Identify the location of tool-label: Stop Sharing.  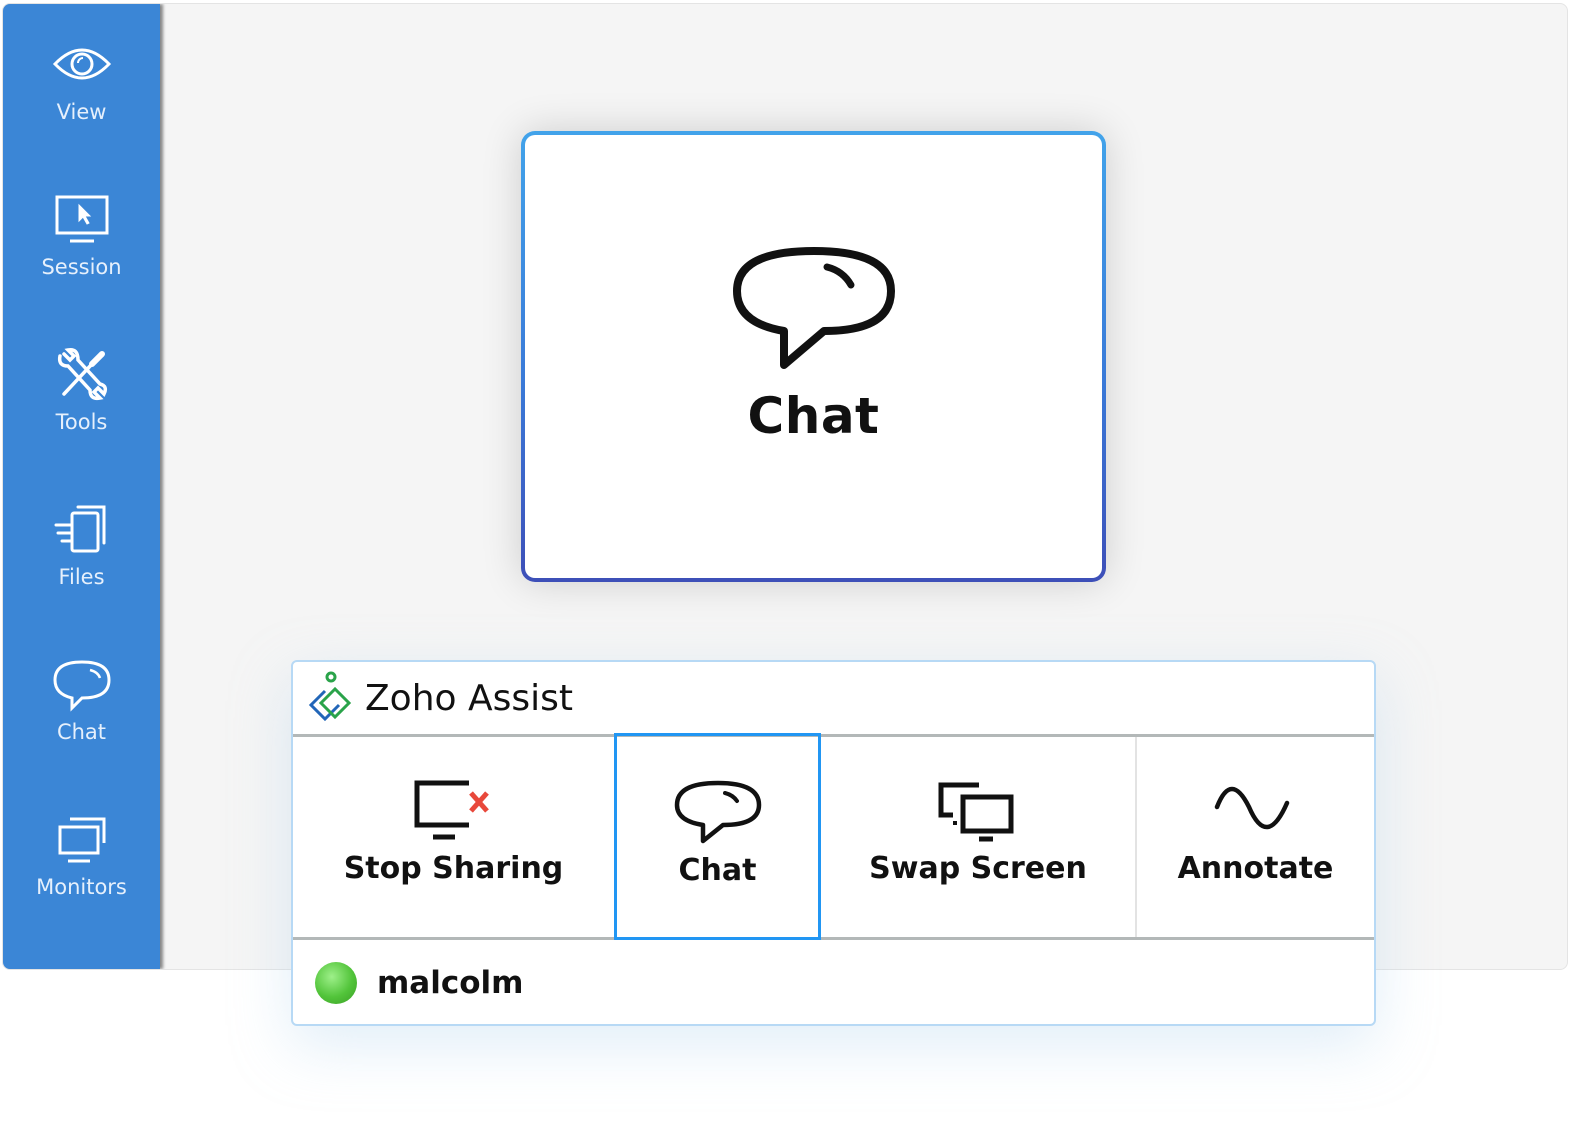
(453, 868).